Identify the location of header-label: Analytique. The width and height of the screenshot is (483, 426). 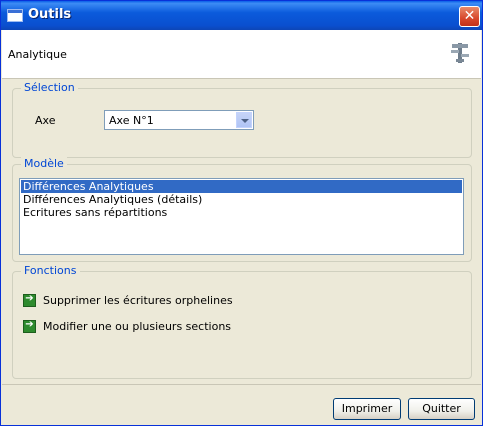
(37, 54).